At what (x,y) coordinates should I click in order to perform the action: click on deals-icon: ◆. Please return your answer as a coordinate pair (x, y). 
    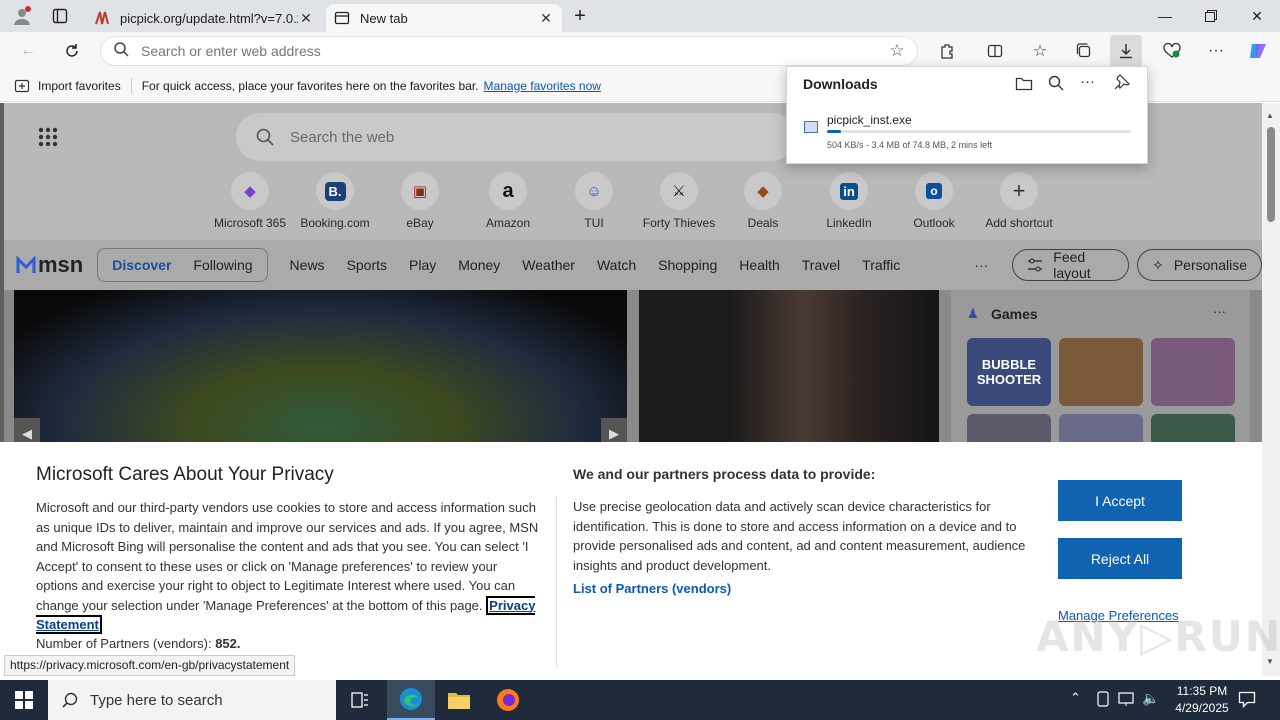
    Looking at the image, I should click on (763, 191).